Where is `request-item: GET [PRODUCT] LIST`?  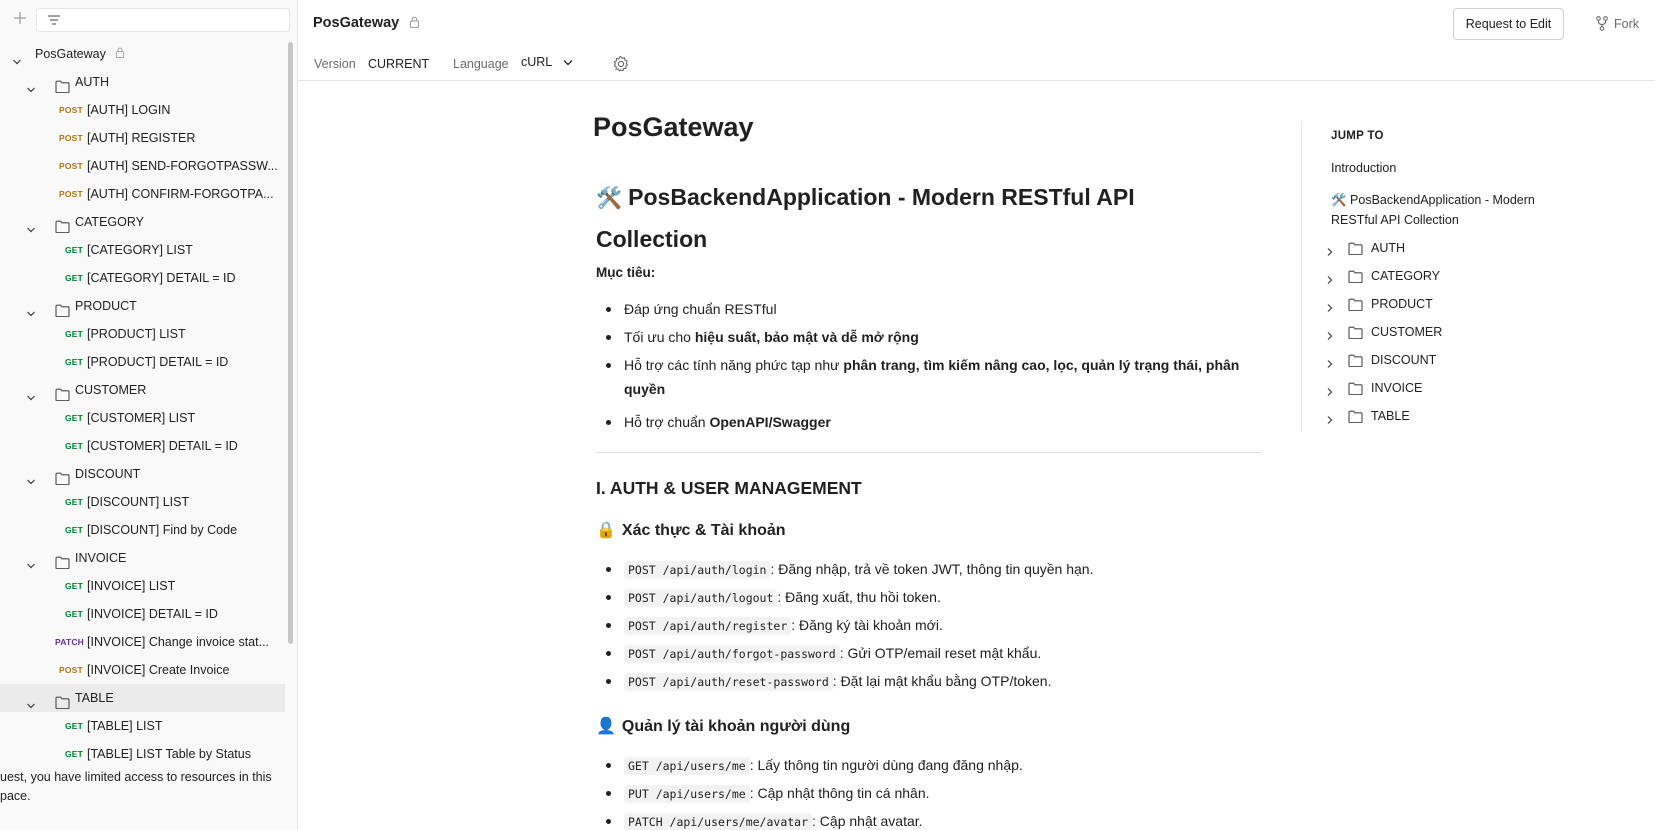
request-item: GET [PRODUCT] LIST is located at coordinates (142, 334).